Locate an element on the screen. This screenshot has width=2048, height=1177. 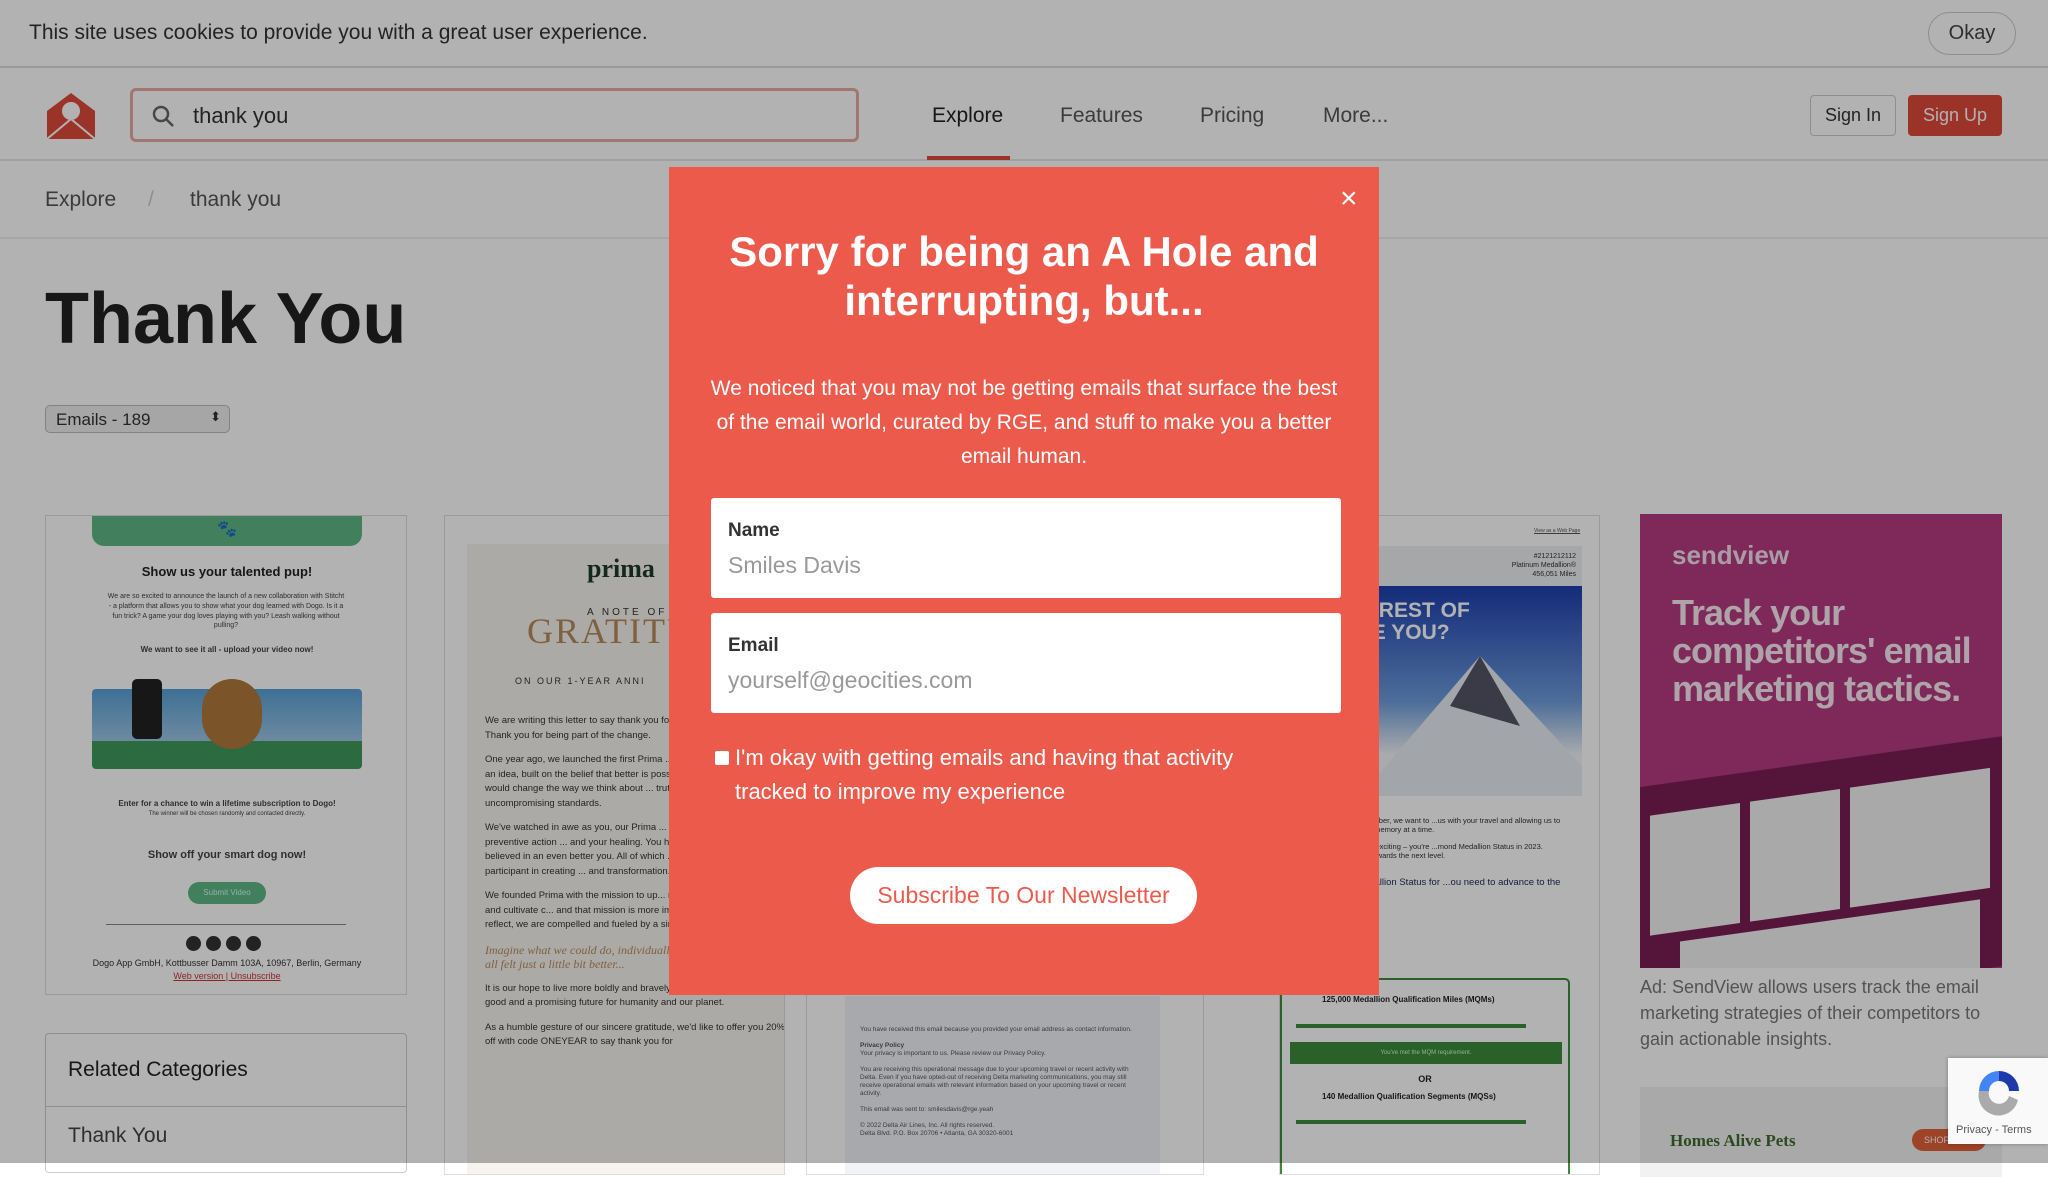
recaptcha-links: Privacy - Terms is located at coordinates (1994, 1130).